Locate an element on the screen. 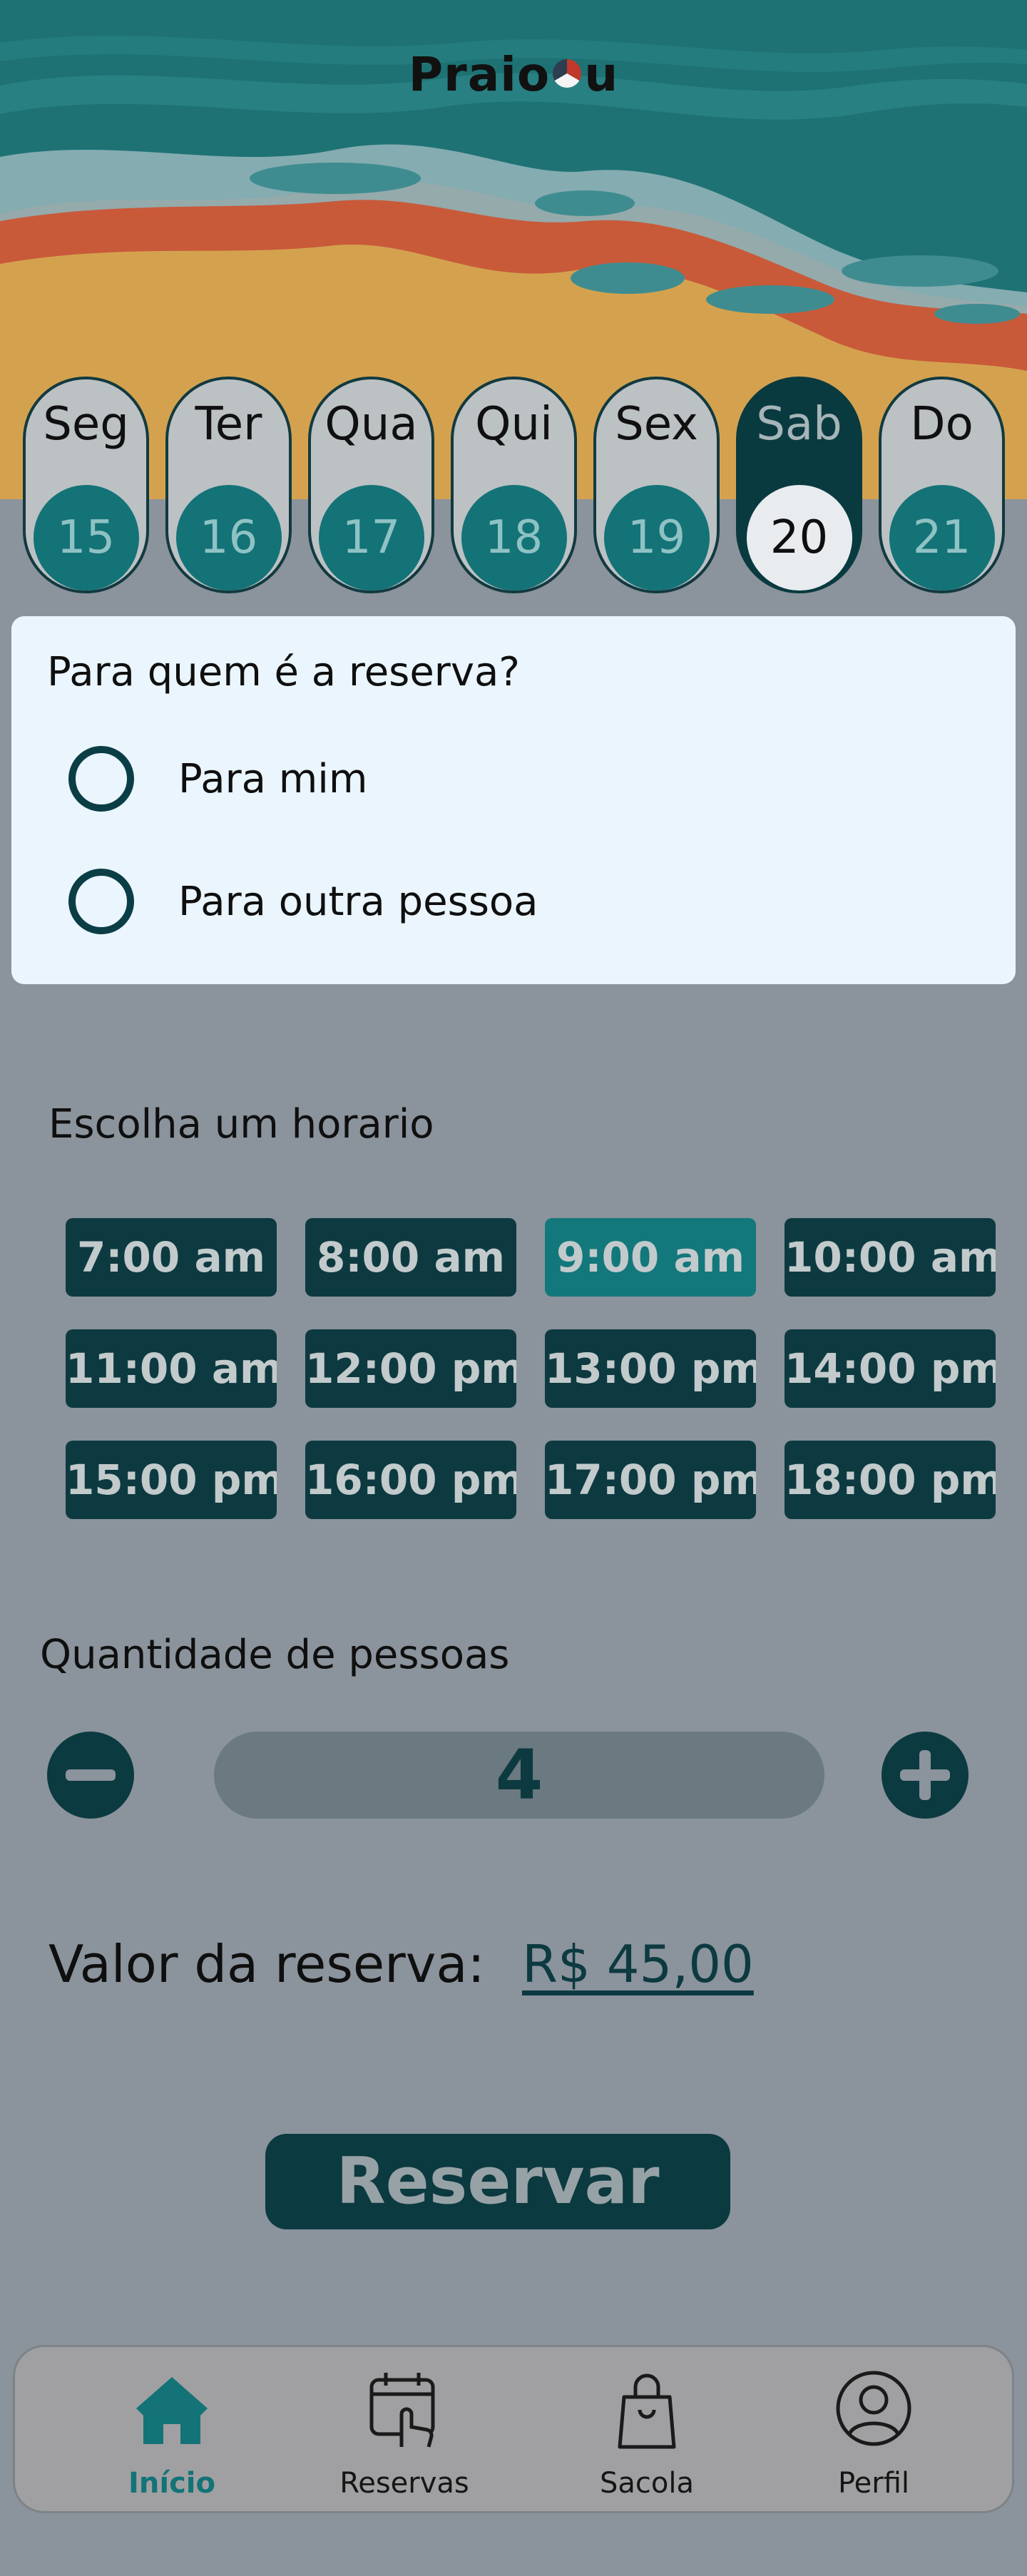 This screenshot has width=1027, height=2576. decrease-button is located at coordinates (90, 1775).